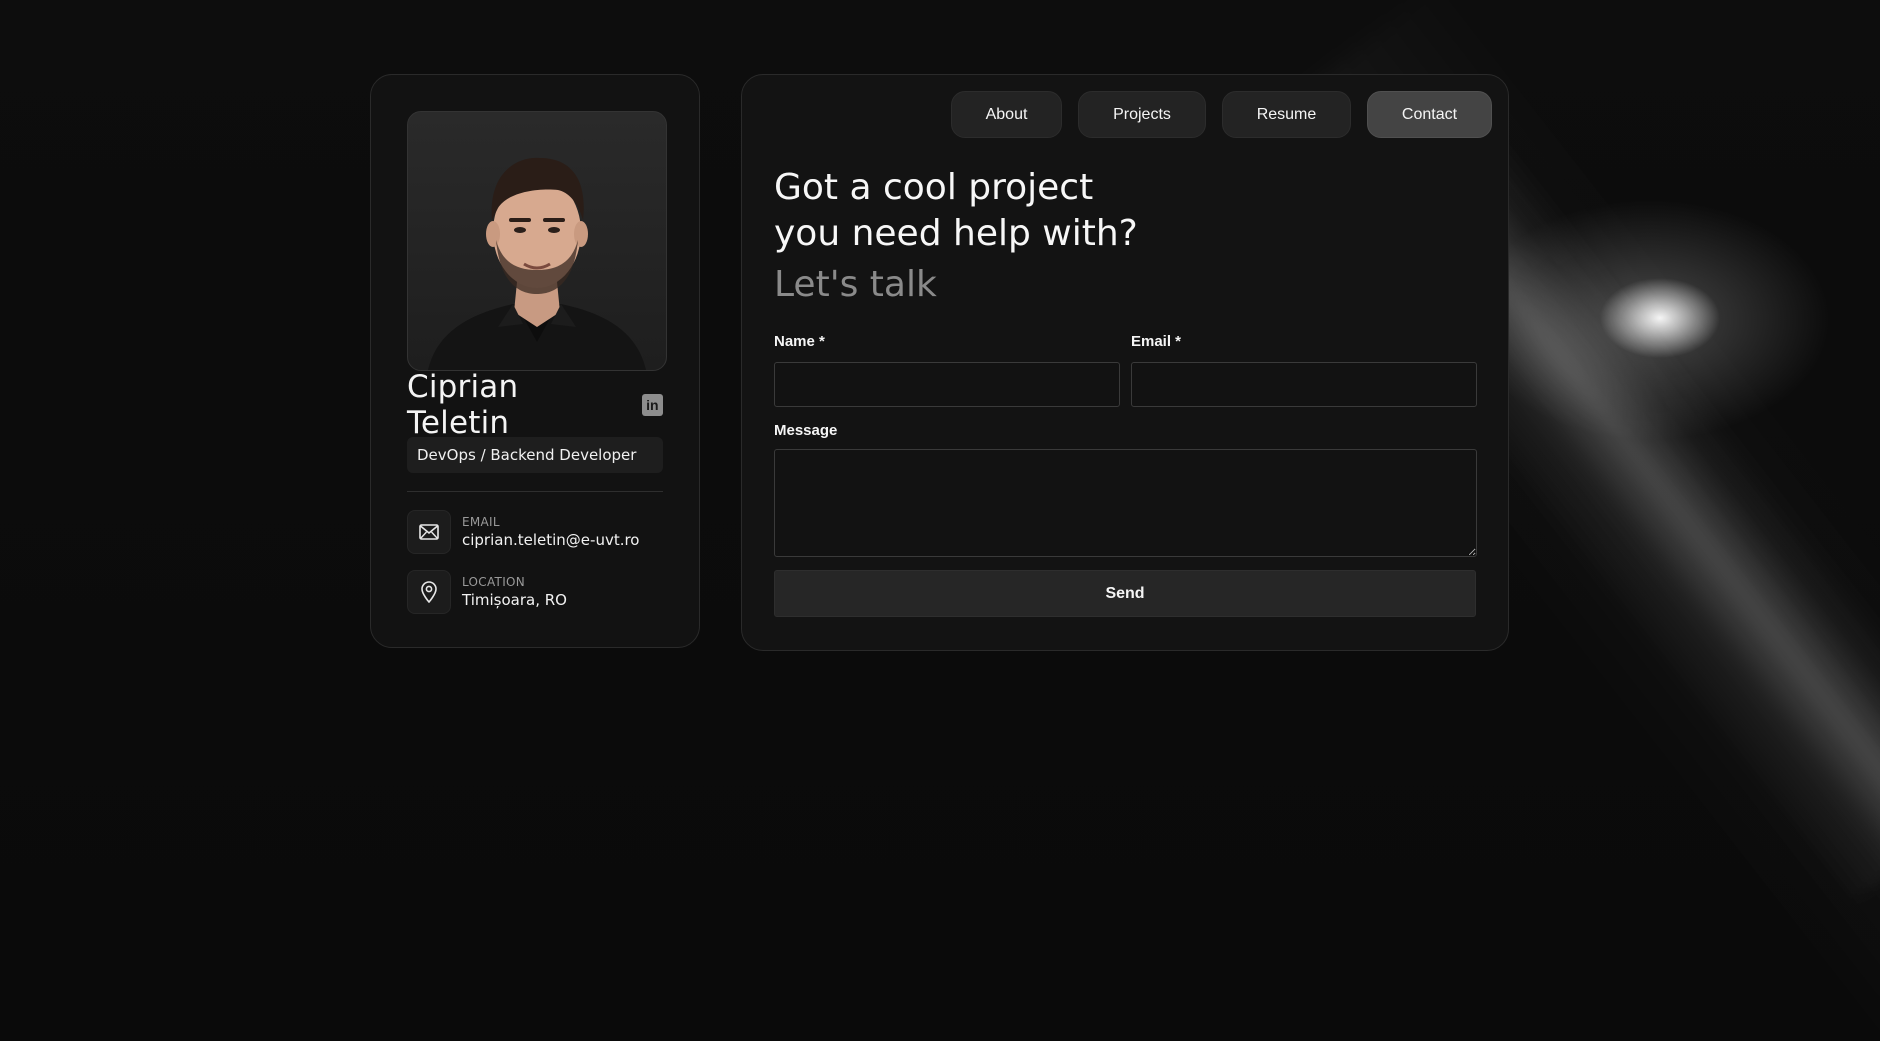  I want to click on nav-contact-button: Contact, so click(1429, 114).